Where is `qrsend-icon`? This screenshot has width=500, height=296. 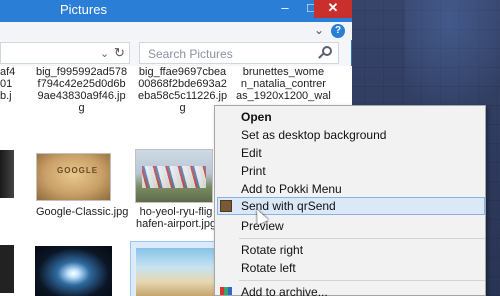 qrsend-icon is located at coordinates (226, 206).